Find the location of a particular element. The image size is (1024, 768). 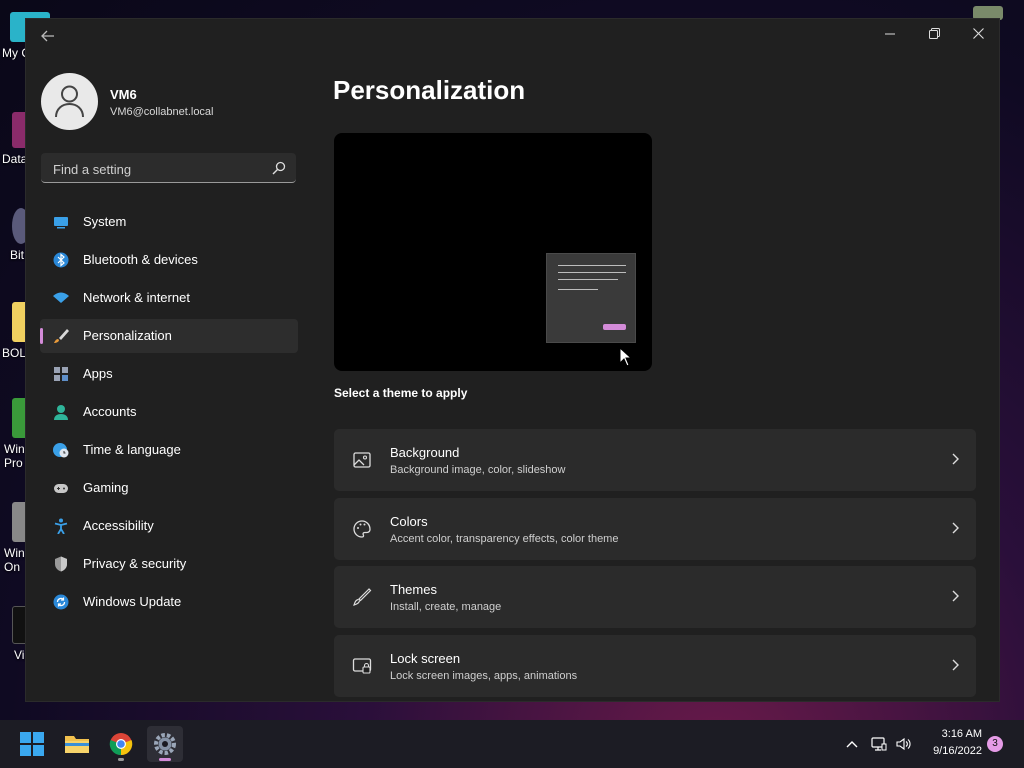

search-box is located at coordinates (168, 168).